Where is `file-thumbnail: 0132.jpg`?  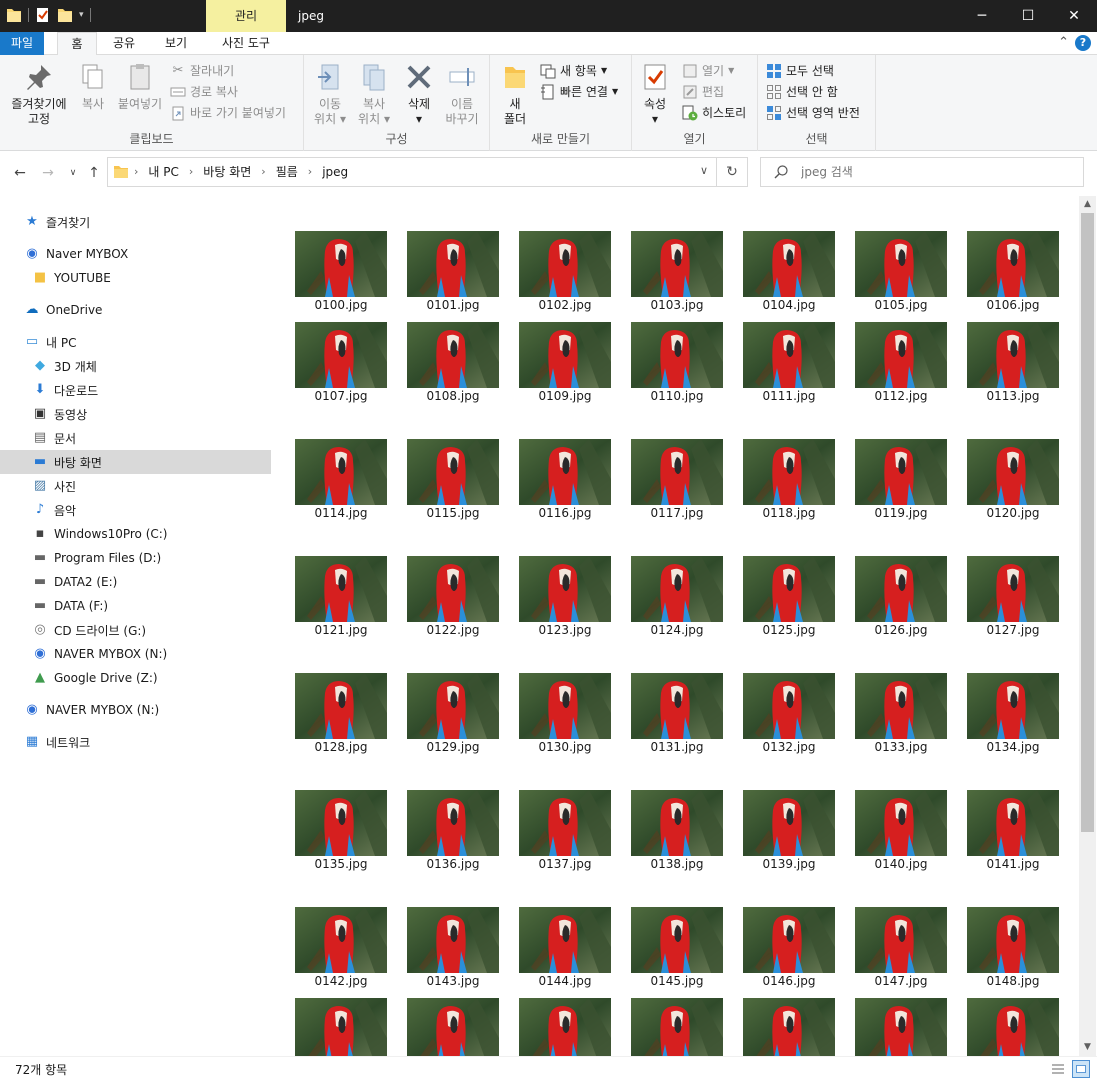 file-thumbnail: 0132.jpg is located at coordinates (789, 713).